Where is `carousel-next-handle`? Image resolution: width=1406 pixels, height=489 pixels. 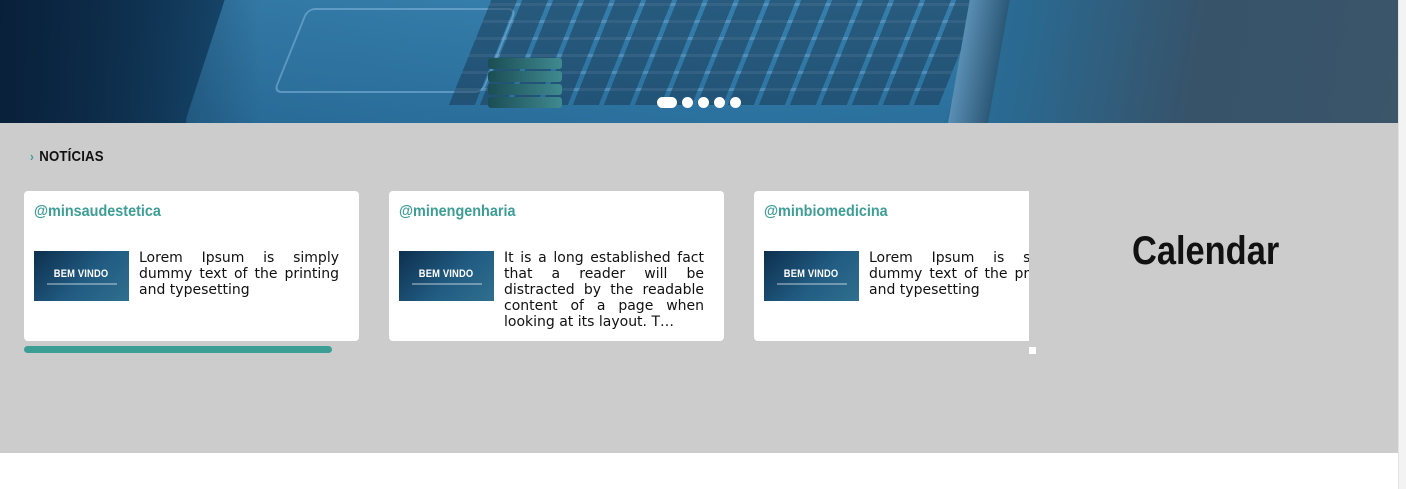
carousel-next-handle is located at coordinates (1032, 350).